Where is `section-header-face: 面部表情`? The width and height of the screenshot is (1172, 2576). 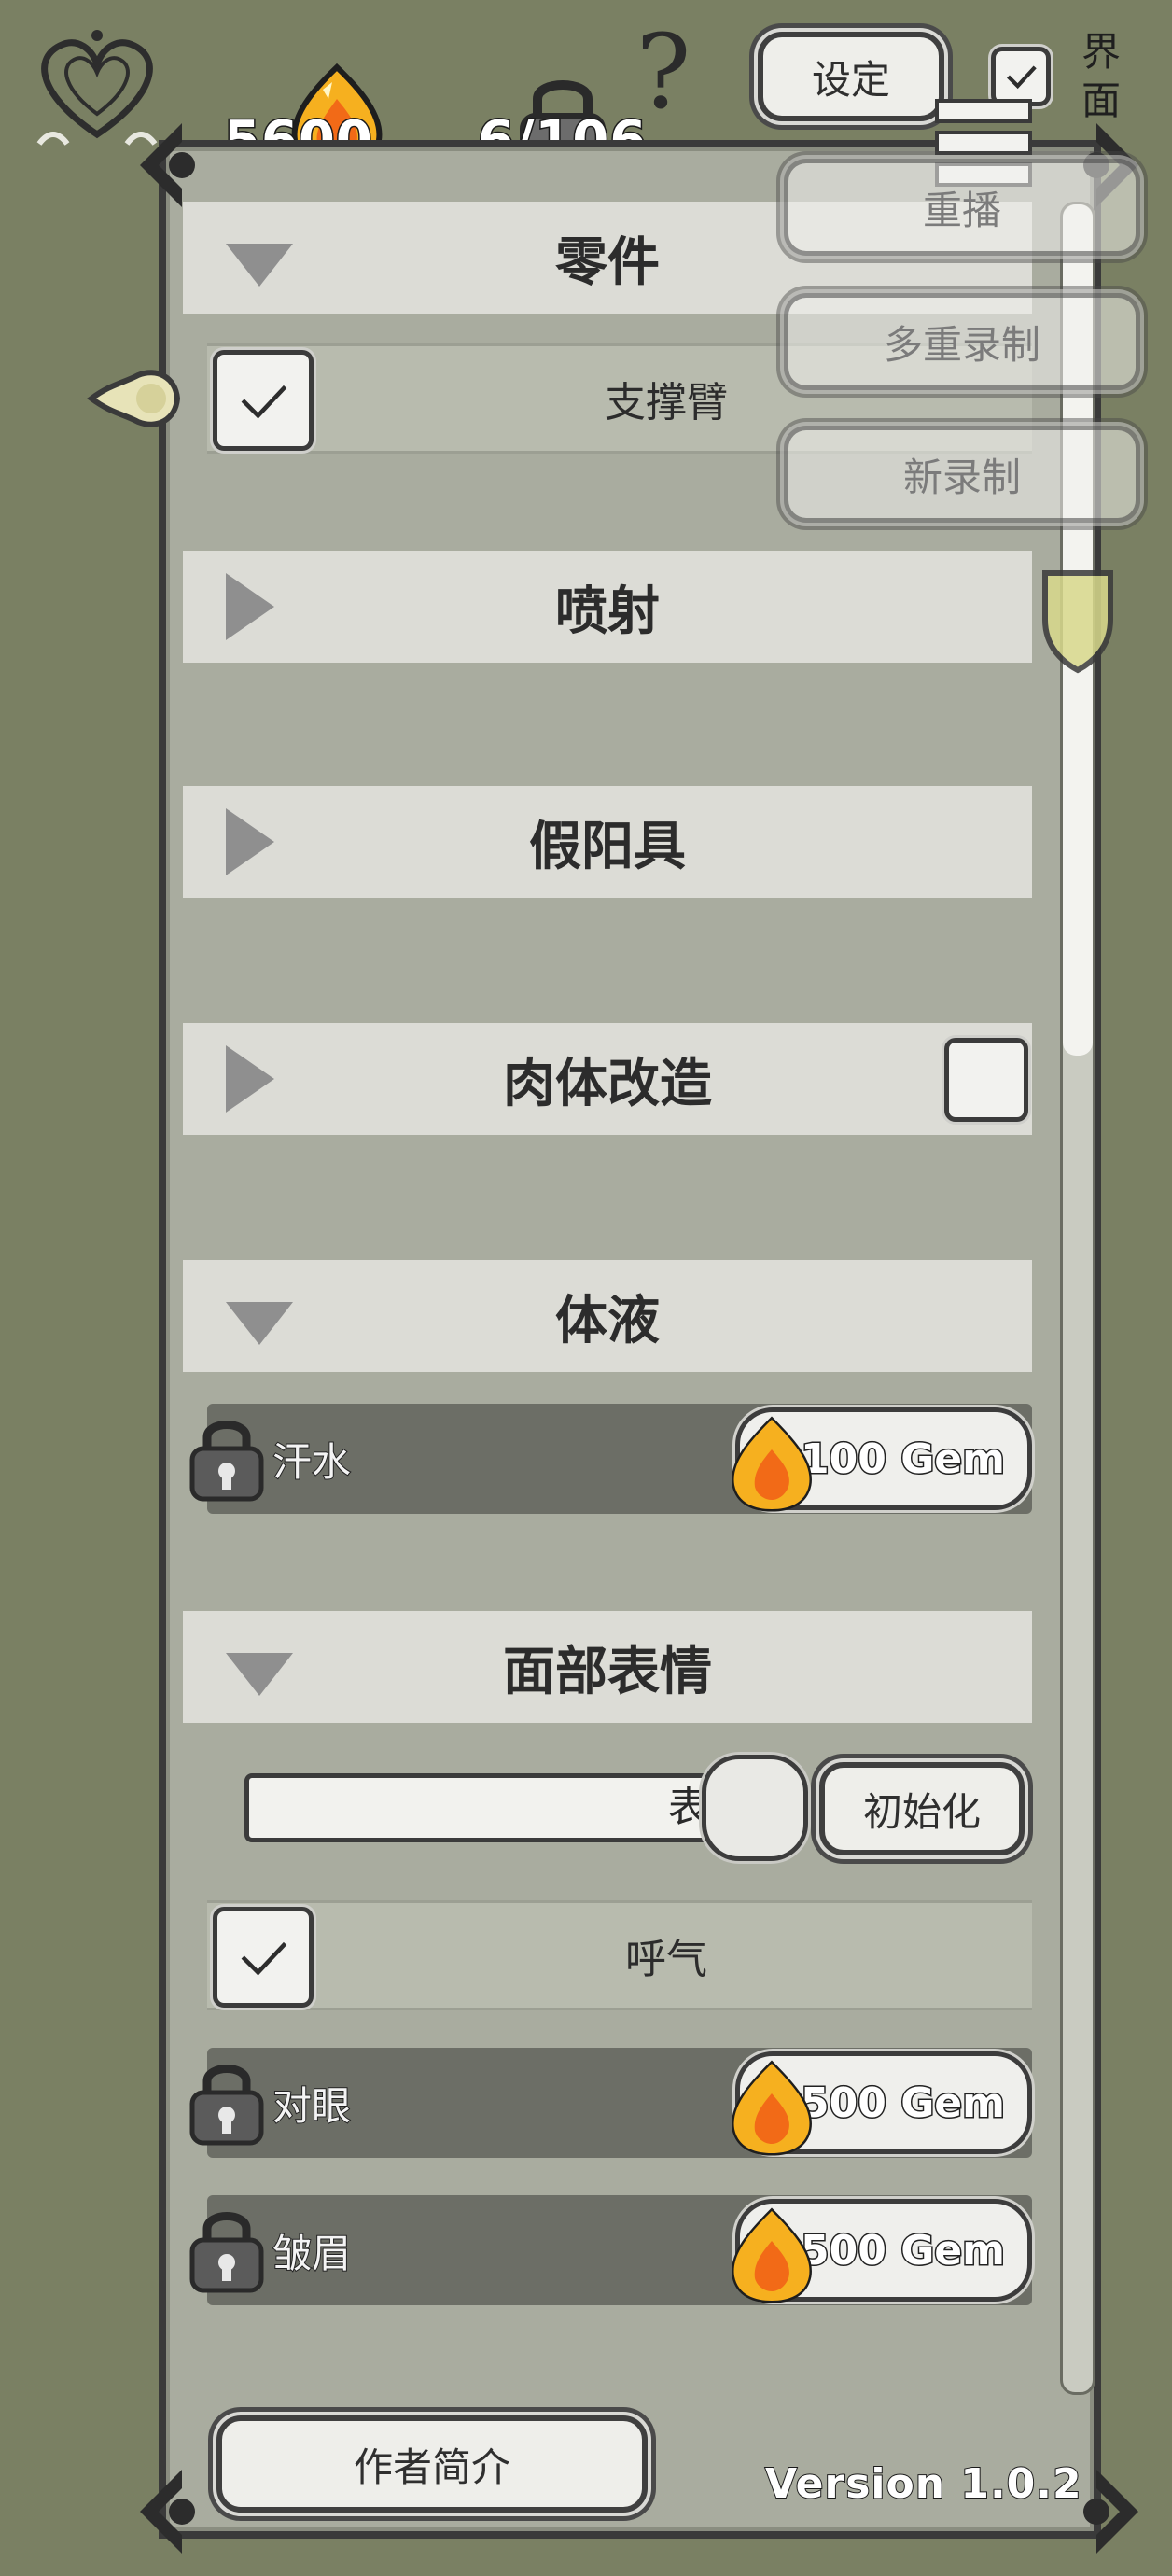
section-header-face: 面部表情 is located at coordinates (607, 1667).